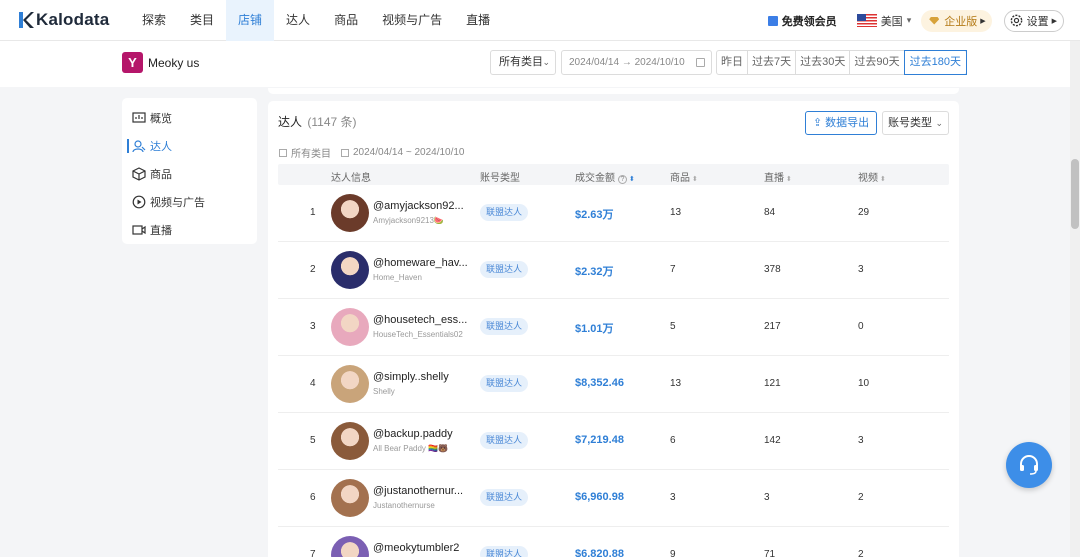 Image resolution: width=1080 pixels, height=557 pixels. What do you see at coordinates (478, 20) in the screenshot?
I see `nav-live: 直播` at bounding box center [478, 20].